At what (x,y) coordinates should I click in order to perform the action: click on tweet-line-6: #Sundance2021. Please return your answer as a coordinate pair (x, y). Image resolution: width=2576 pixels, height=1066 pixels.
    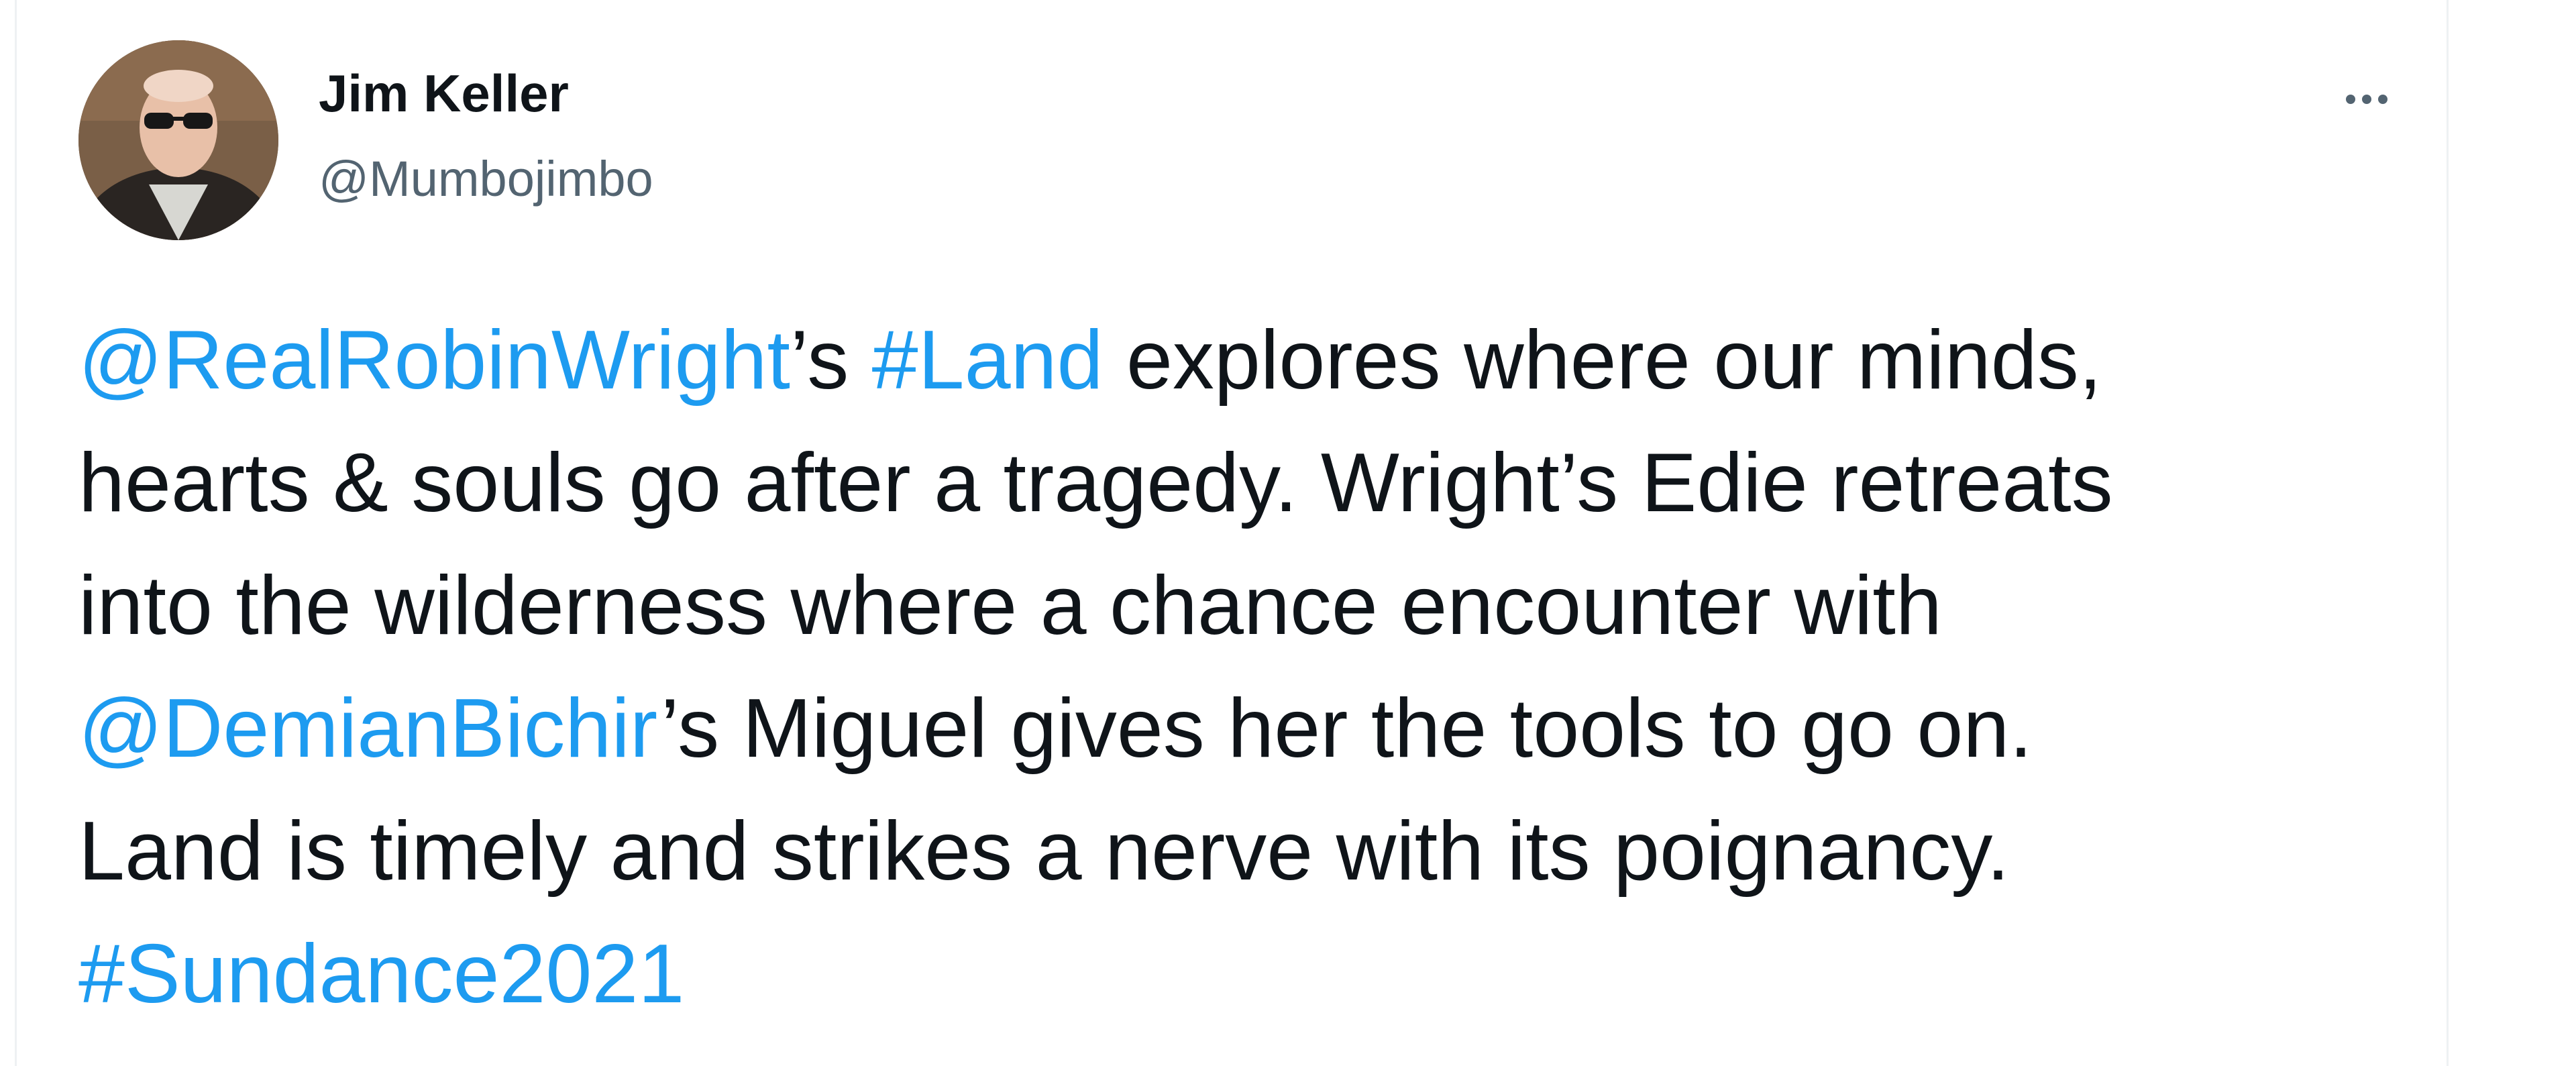
    Looking at the image, I should click on (1252, 974).